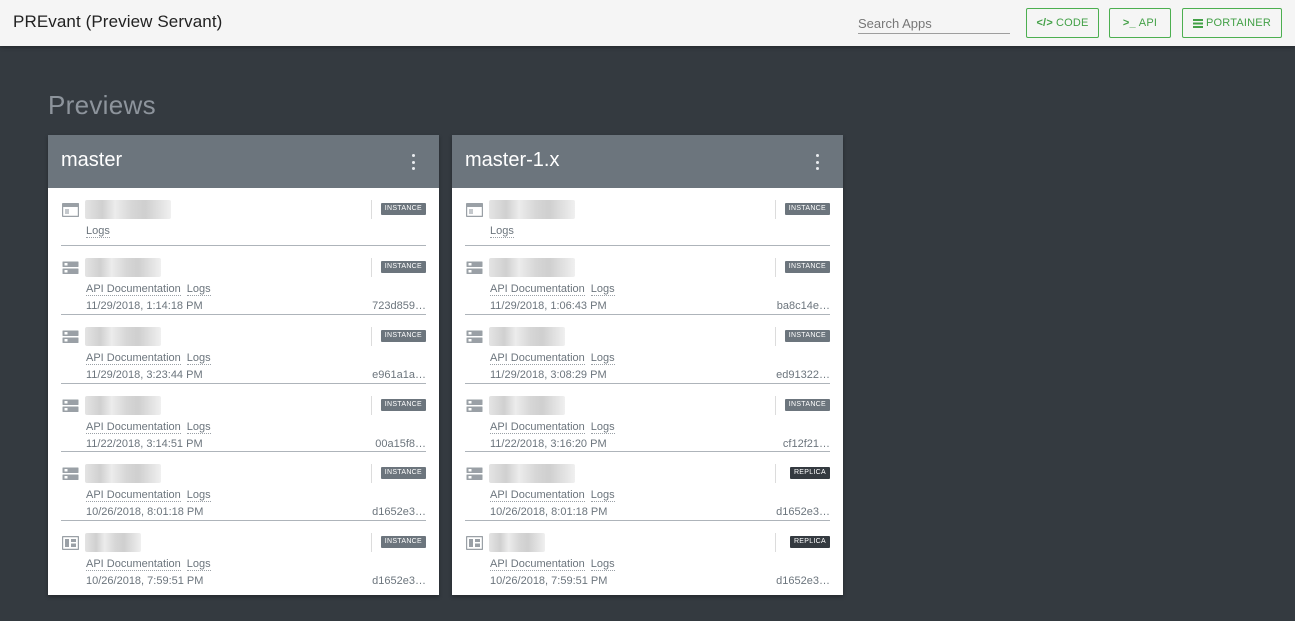 This screenshot has height=621, width=1295. Describe the element at coordinates (548, 375) in the screenshot. I see `service-timestamp: 11/29/2018, 3:08:29 PM` at that location.